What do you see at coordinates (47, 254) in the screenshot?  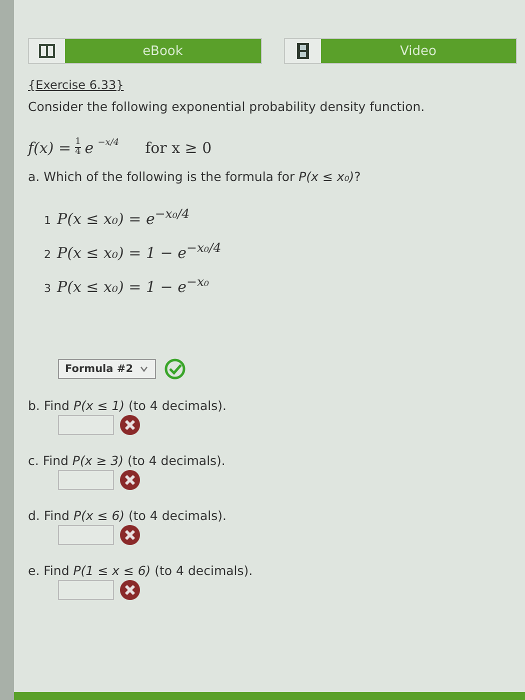 I see `option-number: 2` at bounding box center [47, 254].